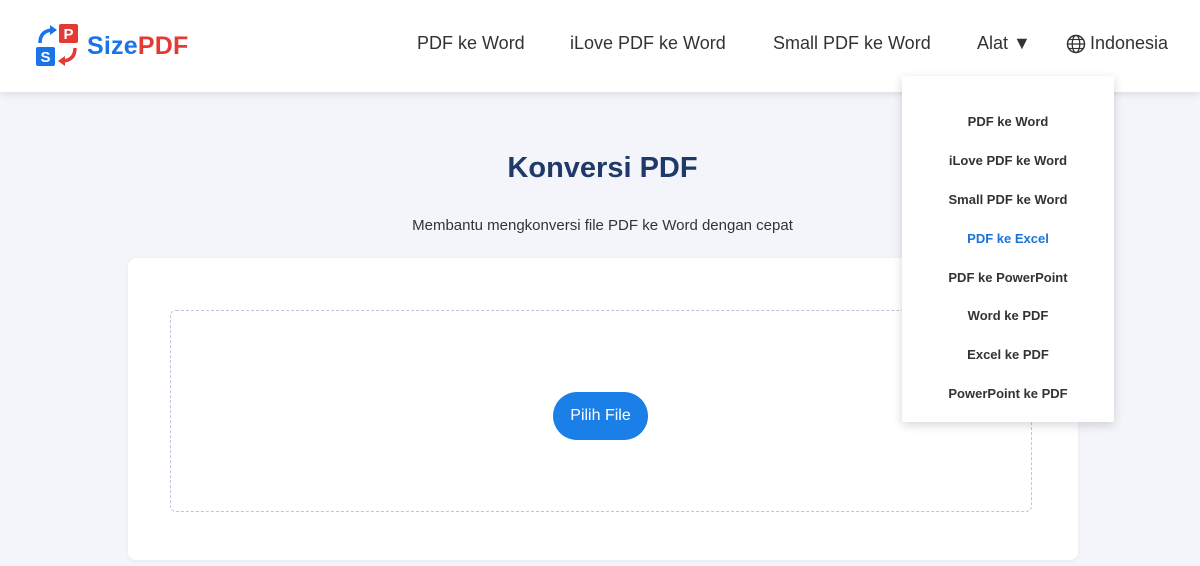 Image resolution: width=1200 pixels, height=566 pixels. I want to click on nav-alat-dropdown: Alat ▼, so click(1004, 43).